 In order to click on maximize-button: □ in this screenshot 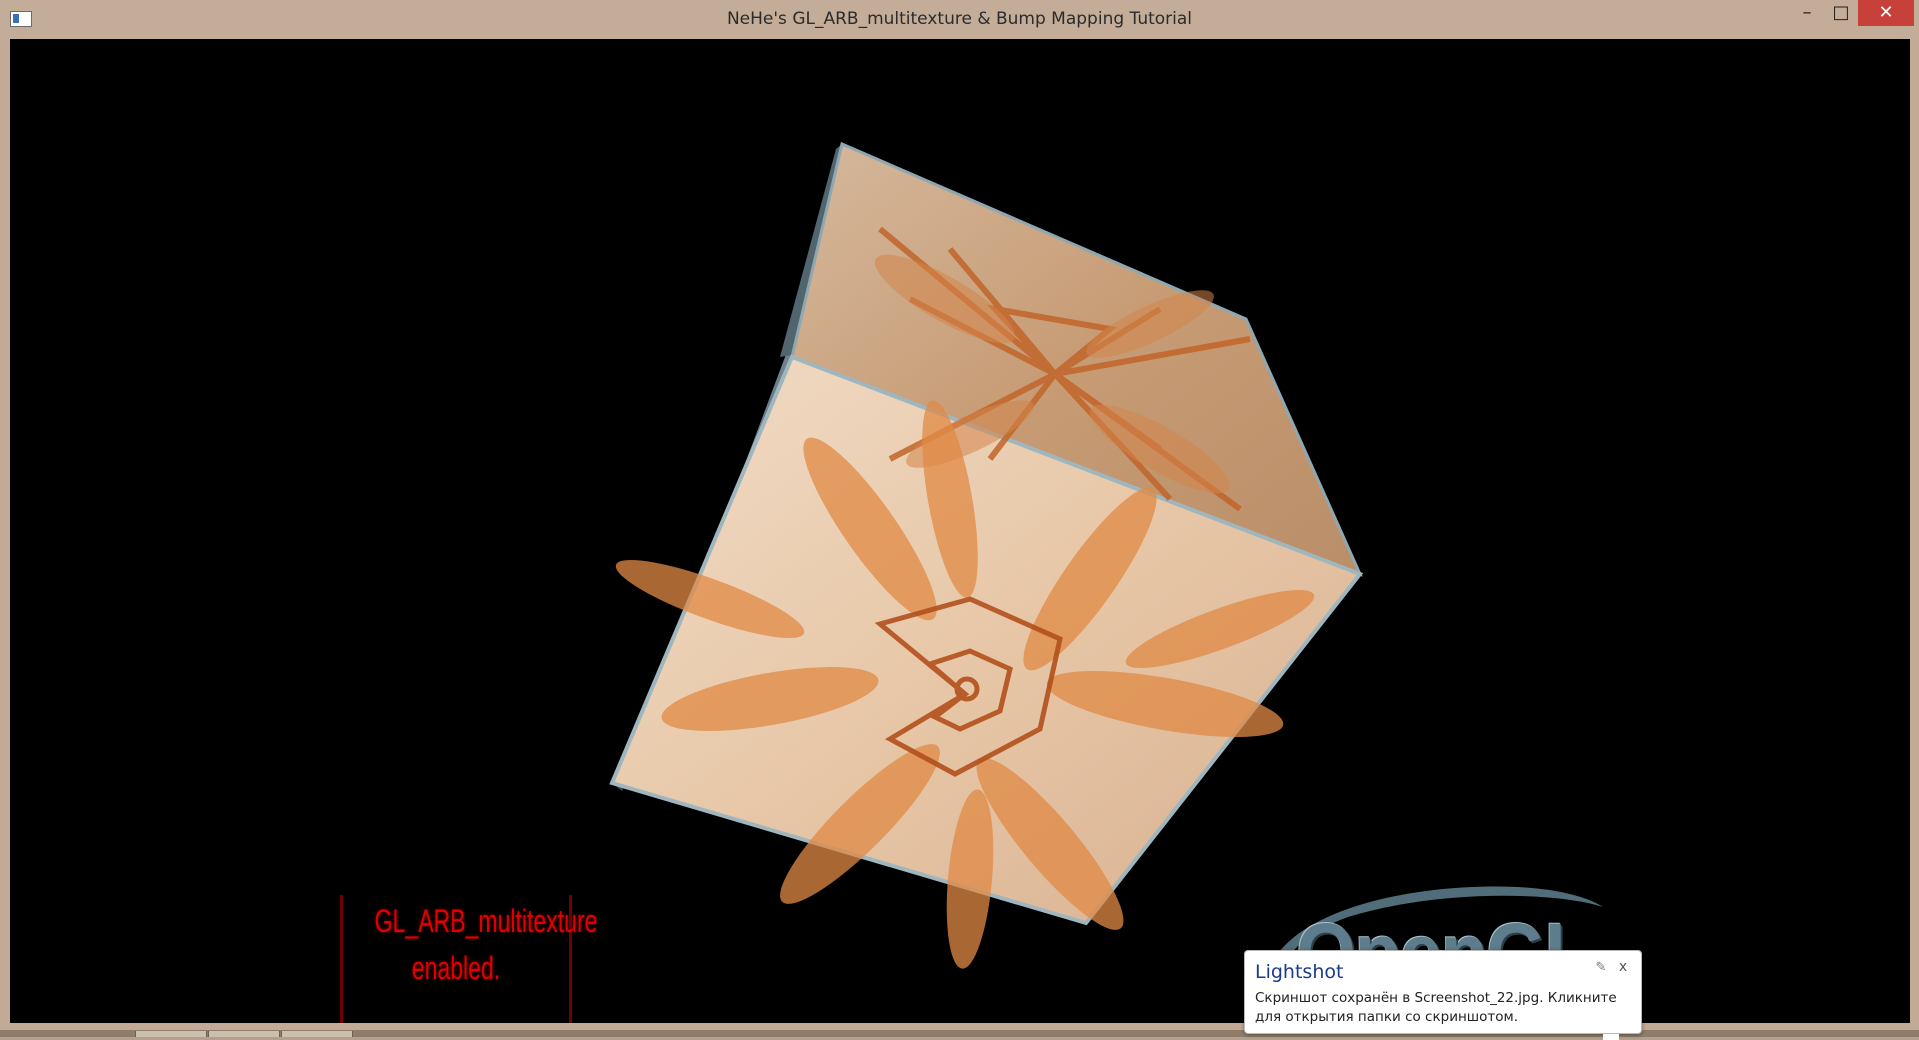, I will do `click(1841, 13)`.